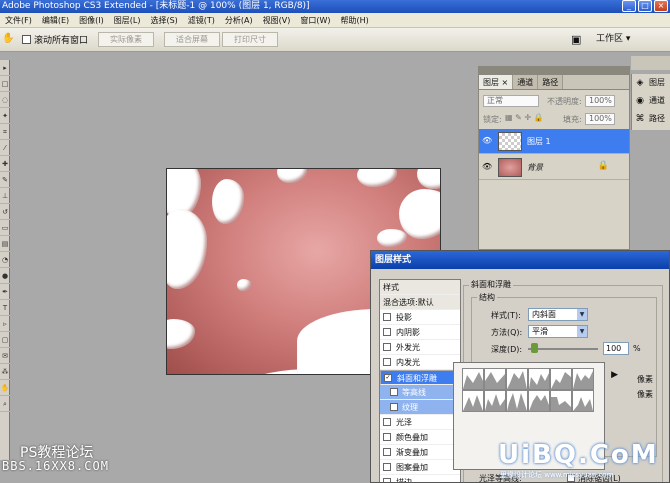 Image resolution: width=670 pixels, height=483 pixels. Describe the element at coordinates (201, 20) in the screenshot. I see `menu-filter: 滤镜(T)` at that location.